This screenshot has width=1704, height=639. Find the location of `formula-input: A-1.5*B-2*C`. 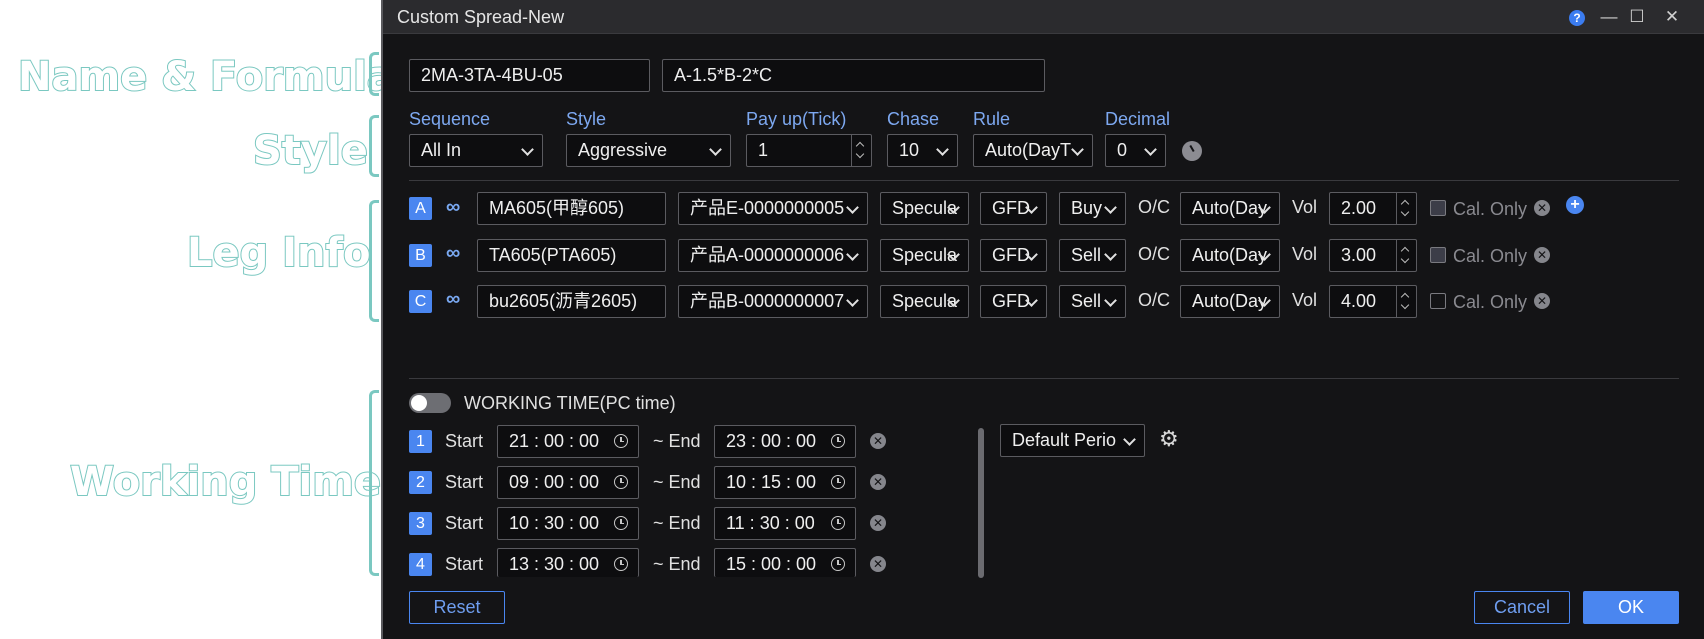

formula-input: A-1.5*B-2*C is located at coordinates (853, 75).